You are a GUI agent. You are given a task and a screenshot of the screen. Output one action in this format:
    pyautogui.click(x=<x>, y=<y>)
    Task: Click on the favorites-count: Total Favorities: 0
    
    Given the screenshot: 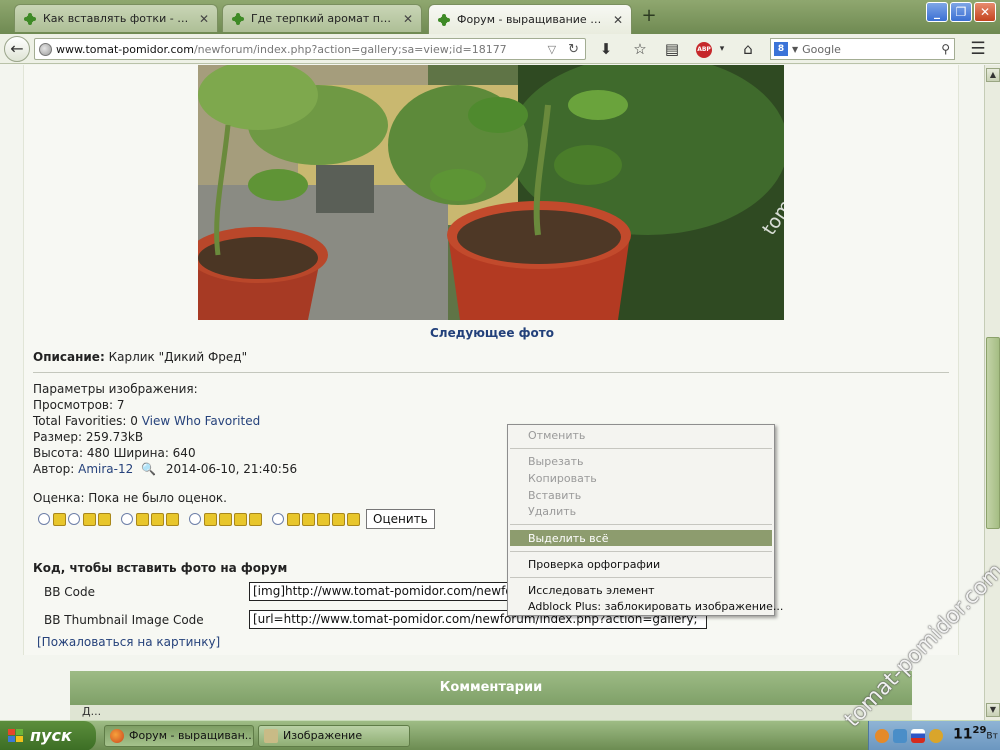 What is the action you would take?
    pyautogui.click(x=85, y=421)
    